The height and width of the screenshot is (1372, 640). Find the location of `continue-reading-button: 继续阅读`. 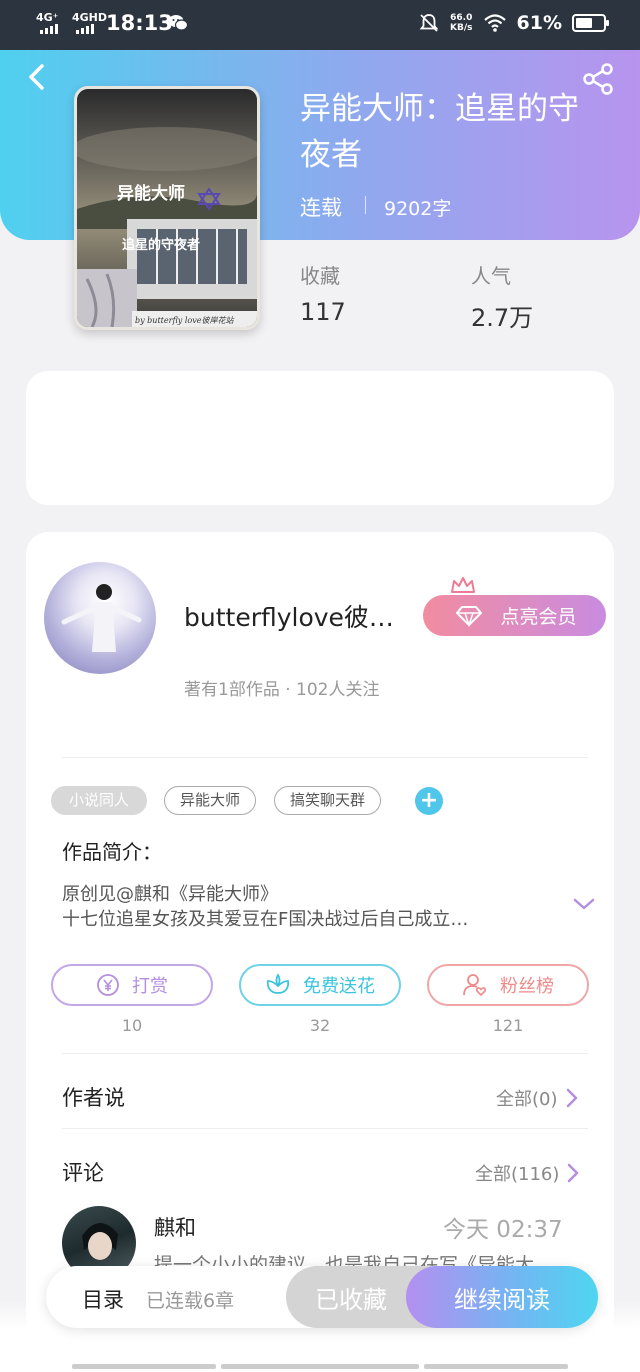

continue-reading-button: 继续阅读 is located at coordinates (502, 1297).